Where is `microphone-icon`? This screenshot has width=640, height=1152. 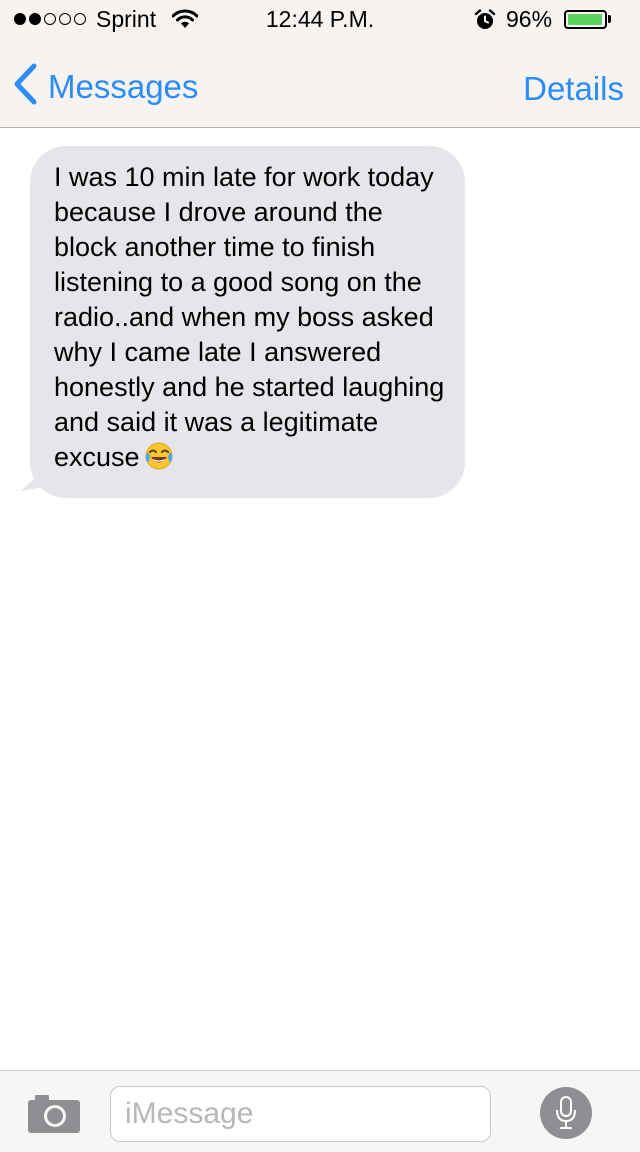
microphone-icon is located at coordinates (566, 1113).